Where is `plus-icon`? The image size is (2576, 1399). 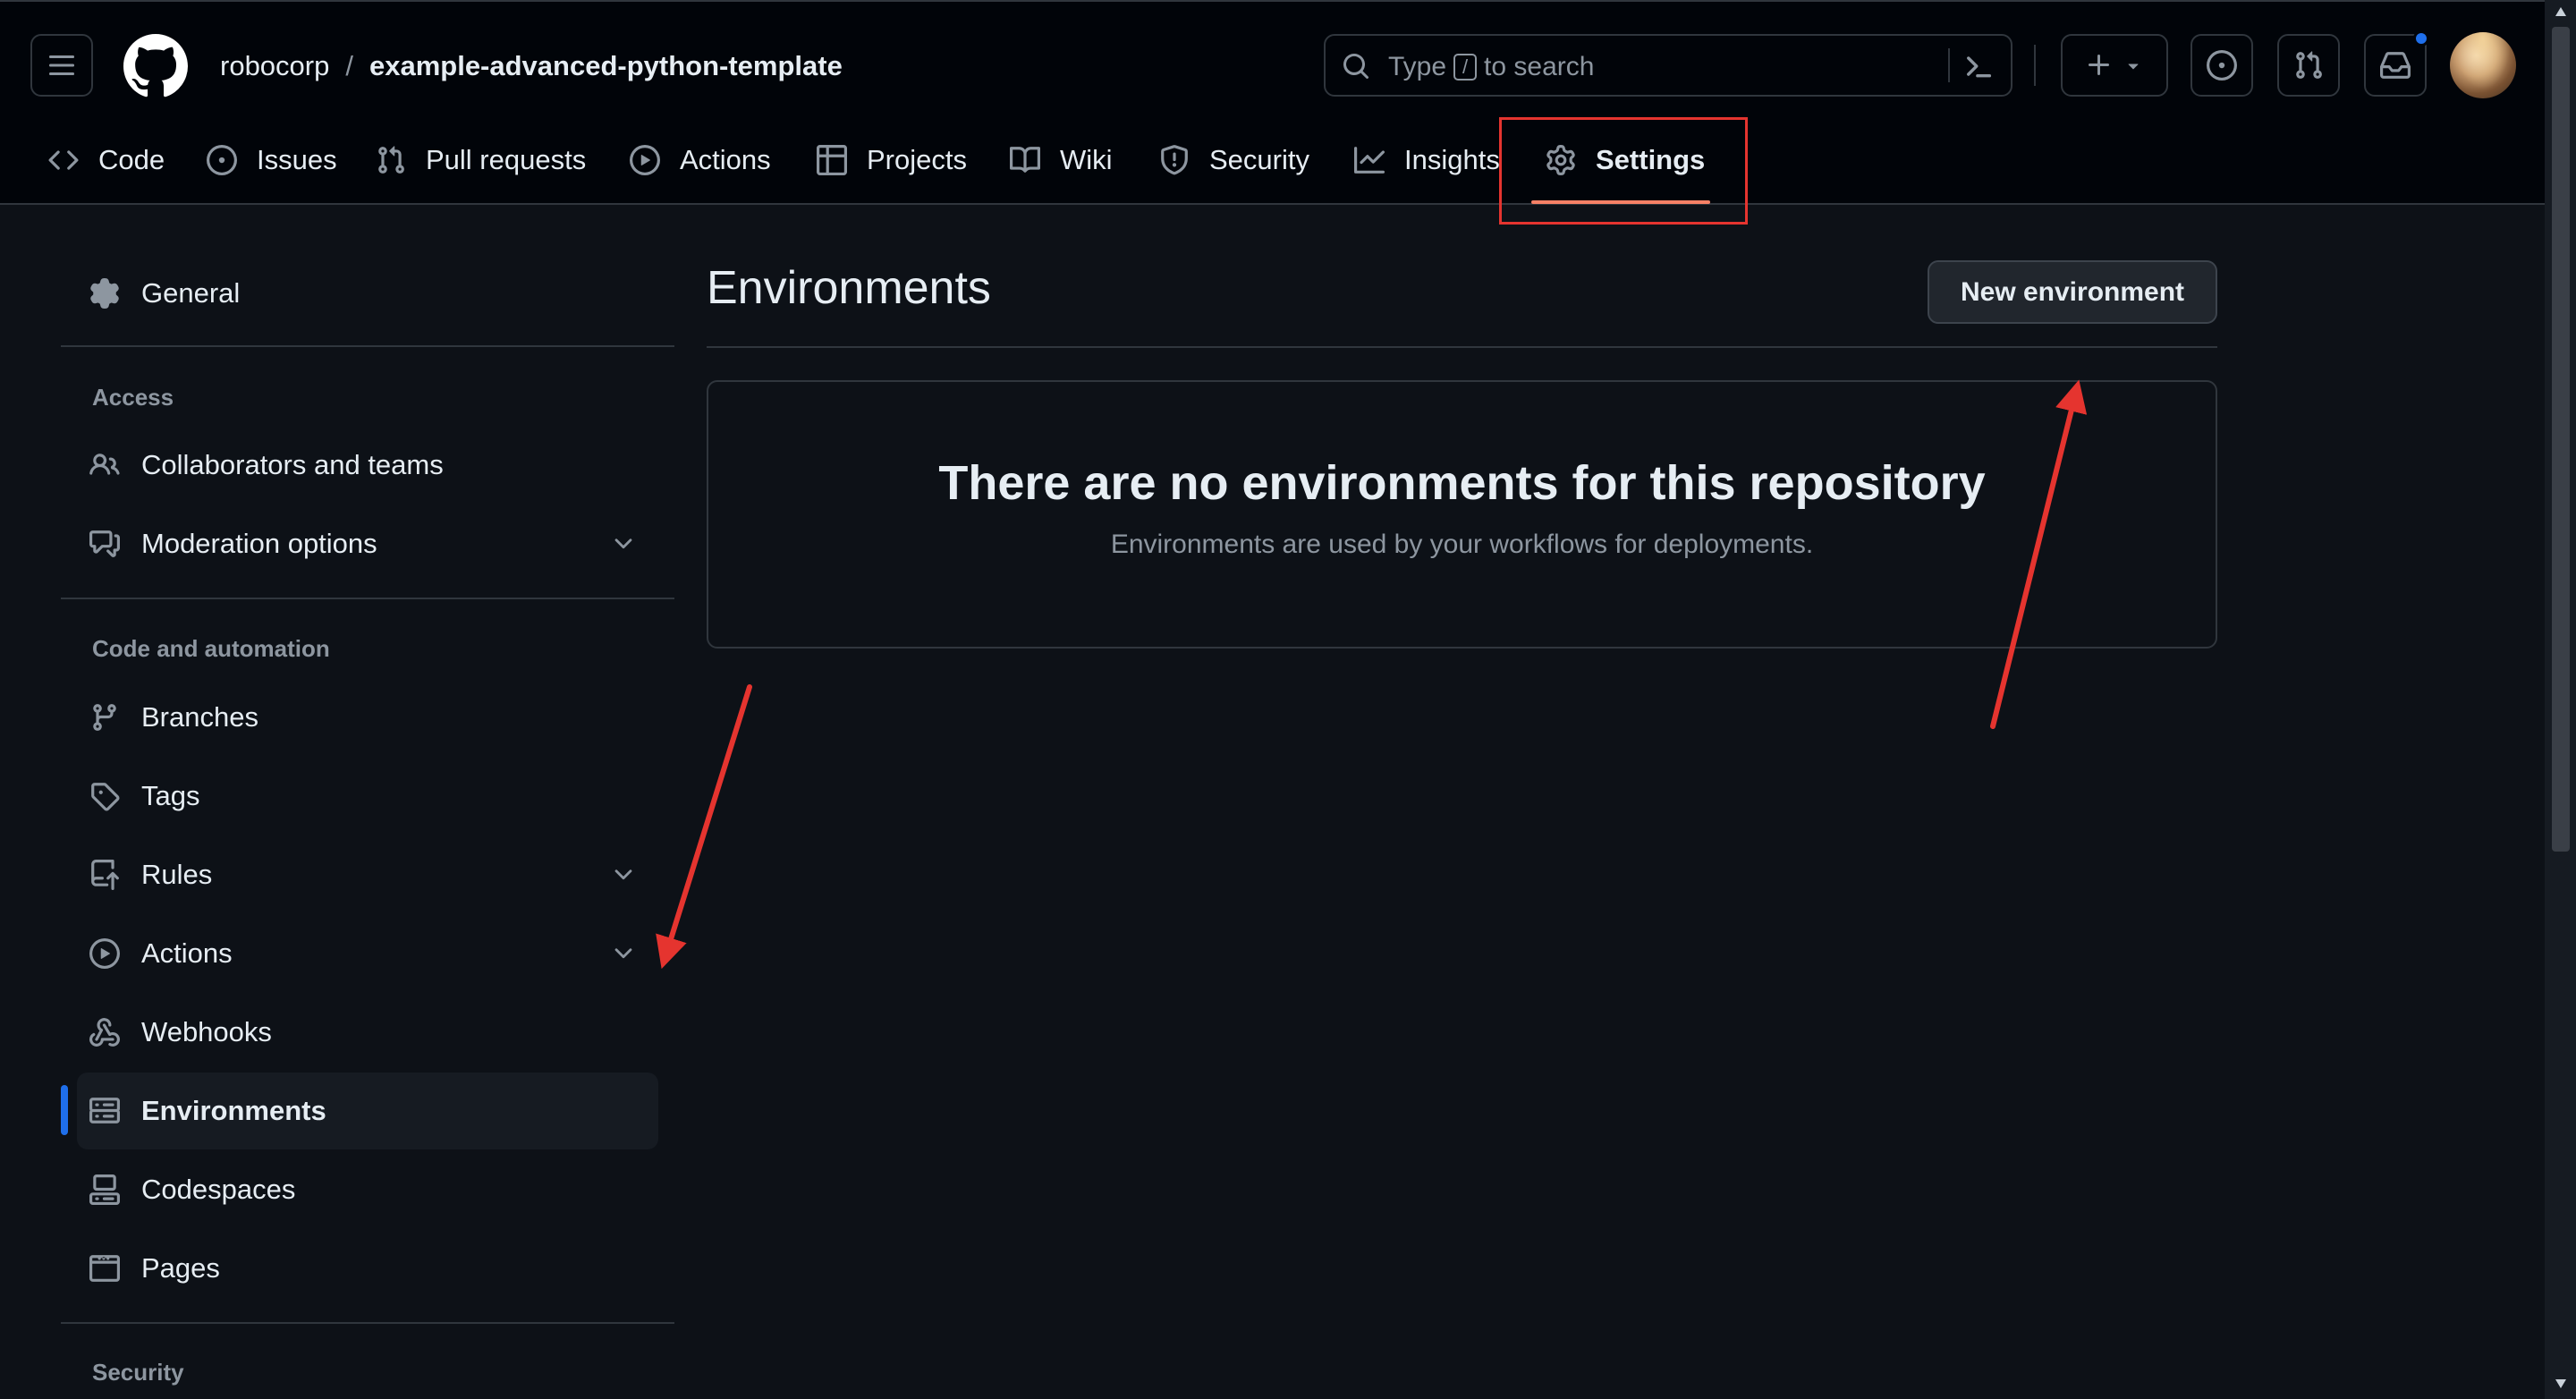
plus-icon is located at coordinates (2099, 65).